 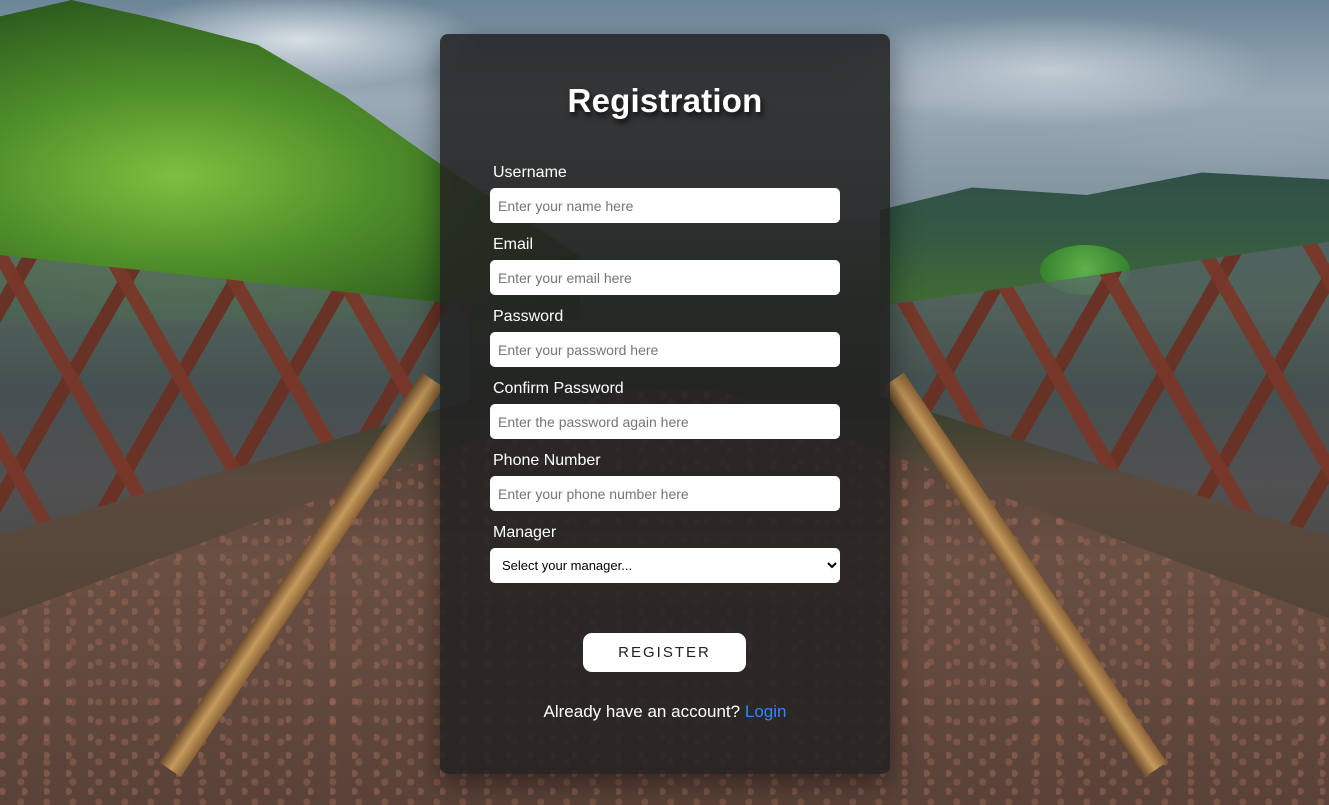 I want to click on page-title: Registration, so click(x=665, y=100).